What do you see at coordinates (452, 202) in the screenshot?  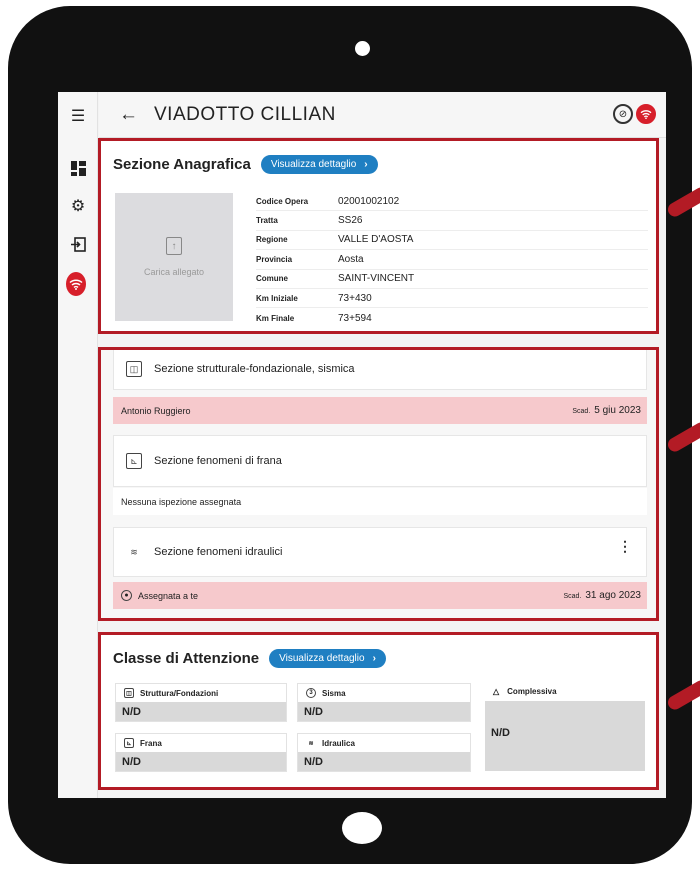 I see `table-row: Codice Opera 02001002102` at bounding box center [452, 202].